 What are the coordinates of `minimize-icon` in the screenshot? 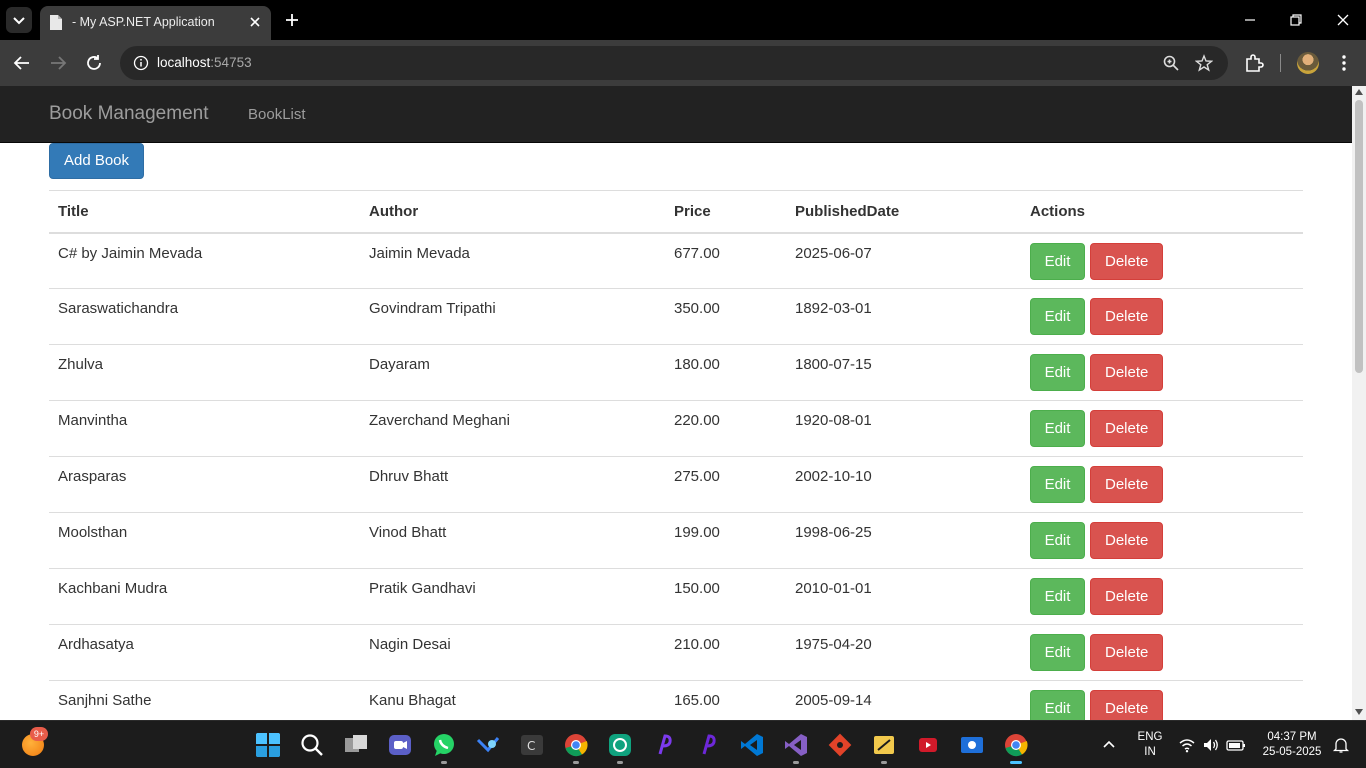 It's located at (1250, 20).